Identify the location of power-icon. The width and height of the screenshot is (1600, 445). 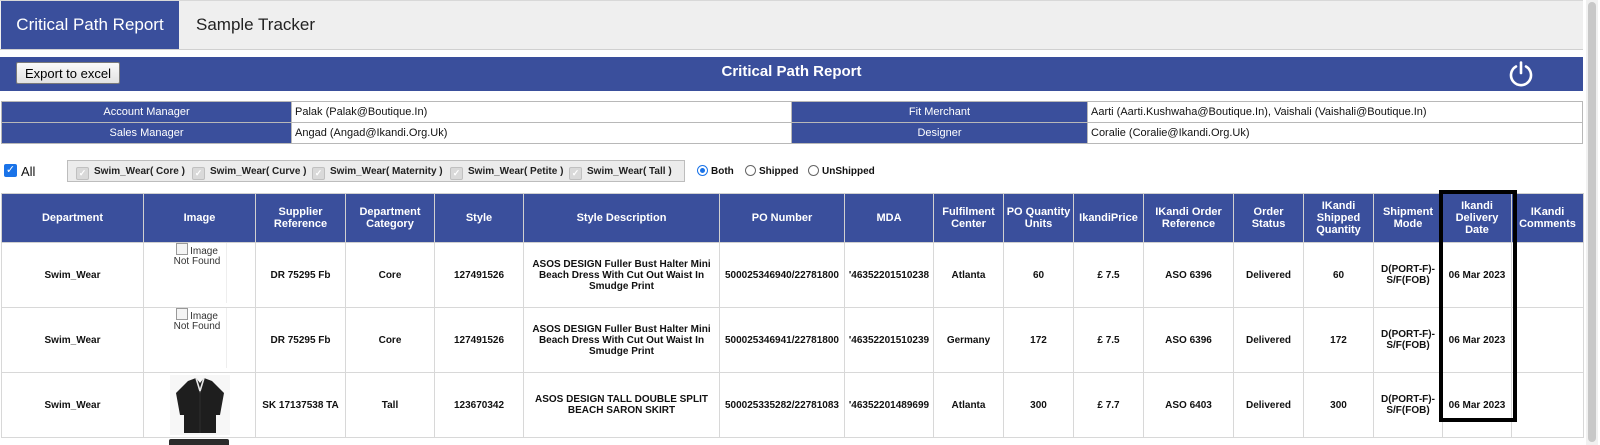
(1521, 74).